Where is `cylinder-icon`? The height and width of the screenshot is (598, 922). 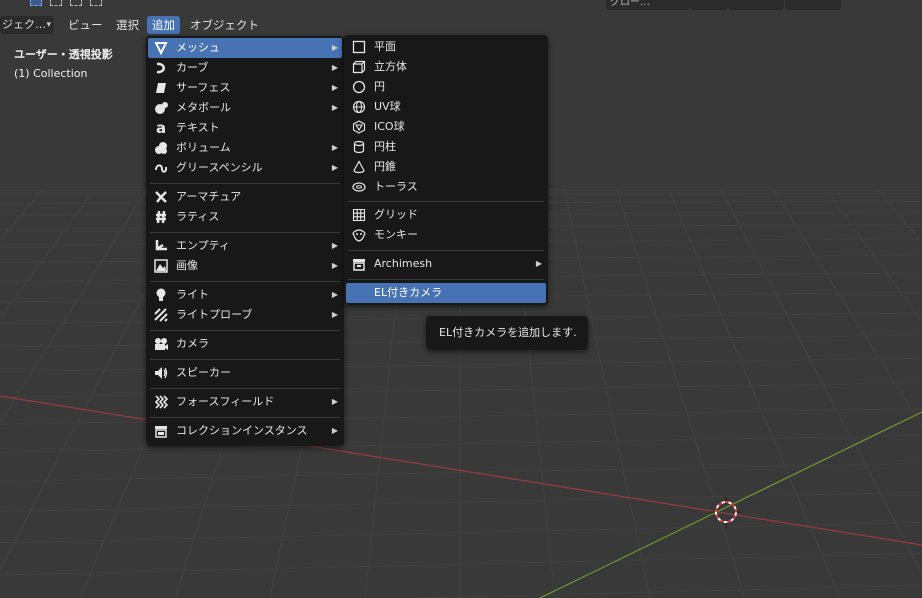
cylinder-icon is located at coordinates (359, 147).